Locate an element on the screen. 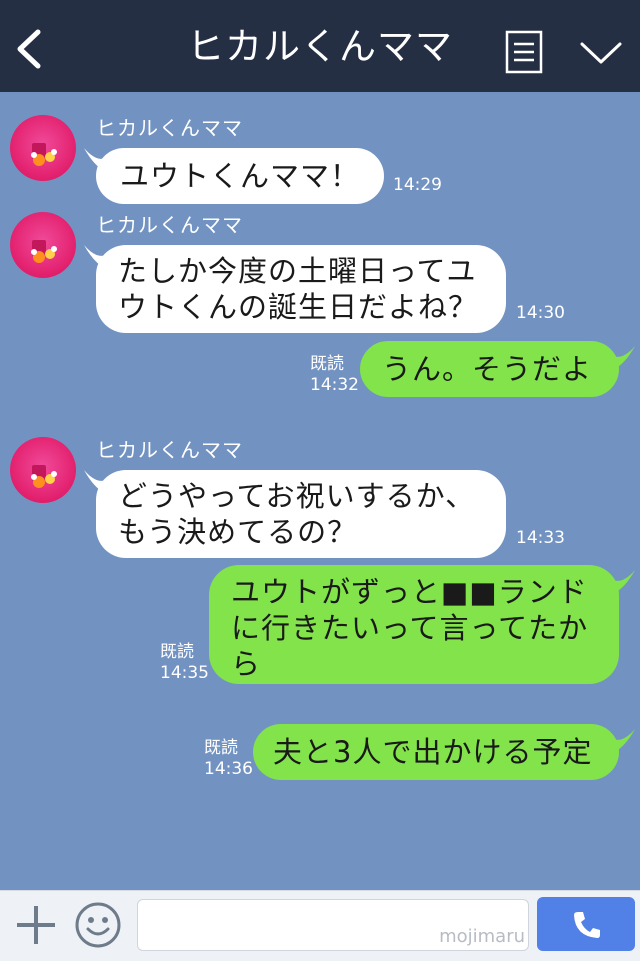 This screenshot has width=640, height=961. message-time: 14:29 is located at coordinates (417, 185).